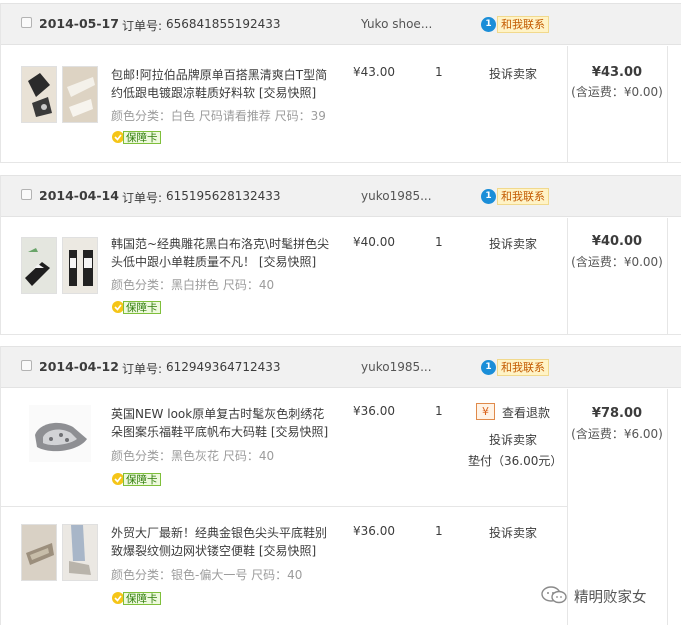 The image size is (681, 625). I want to click on watermark-text: 精明败家女, so click(610, 598).